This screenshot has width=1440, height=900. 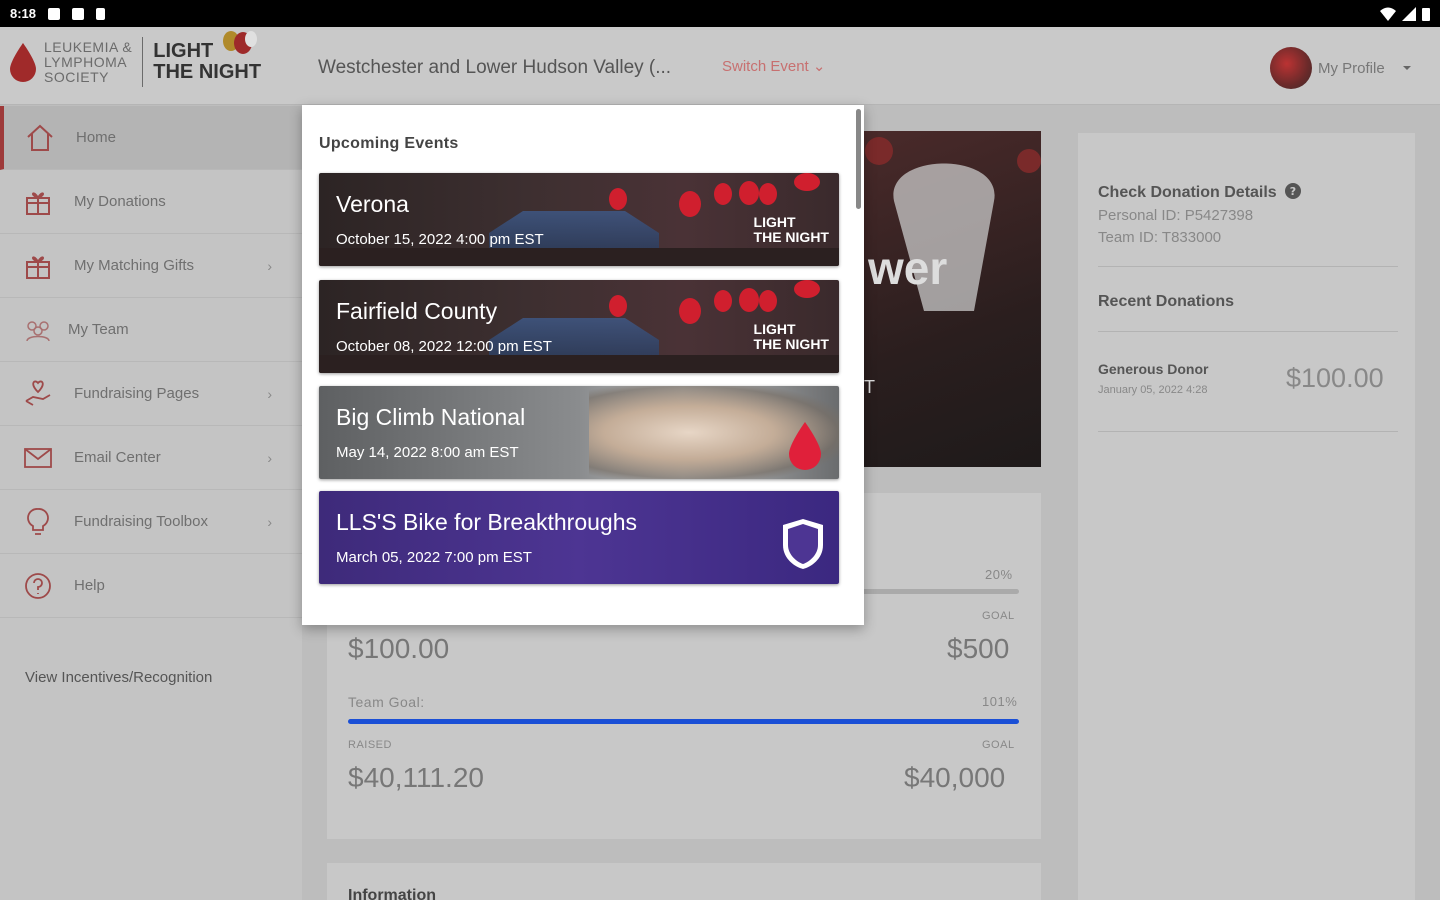 What do you see at coordinates (486, 522) in the screenshot?
I see `event-title: LLS'S Bike for Breakthroughs` at bounding box center [486, 522].